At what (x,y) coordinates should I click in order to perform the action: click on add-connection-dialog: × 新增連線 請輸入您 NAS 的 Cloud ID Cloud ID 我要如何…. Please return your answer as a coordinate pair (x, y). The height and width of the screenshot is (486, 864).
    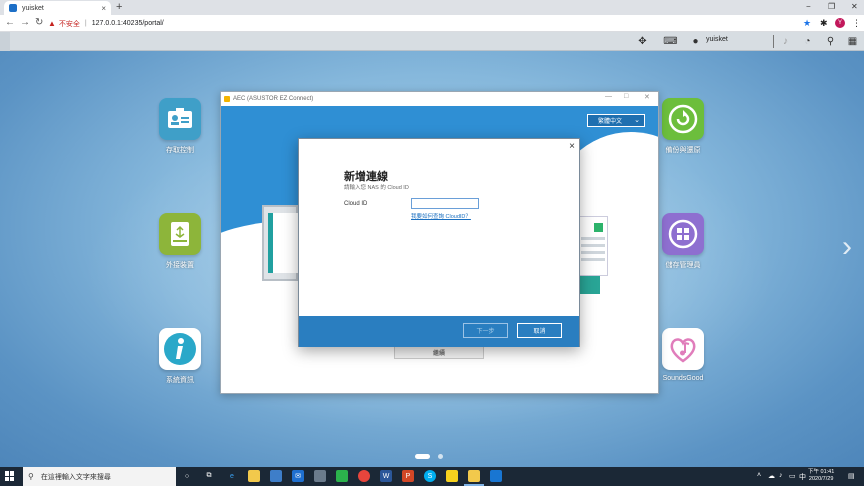
    Looking at the image, I should click on (439, 242).